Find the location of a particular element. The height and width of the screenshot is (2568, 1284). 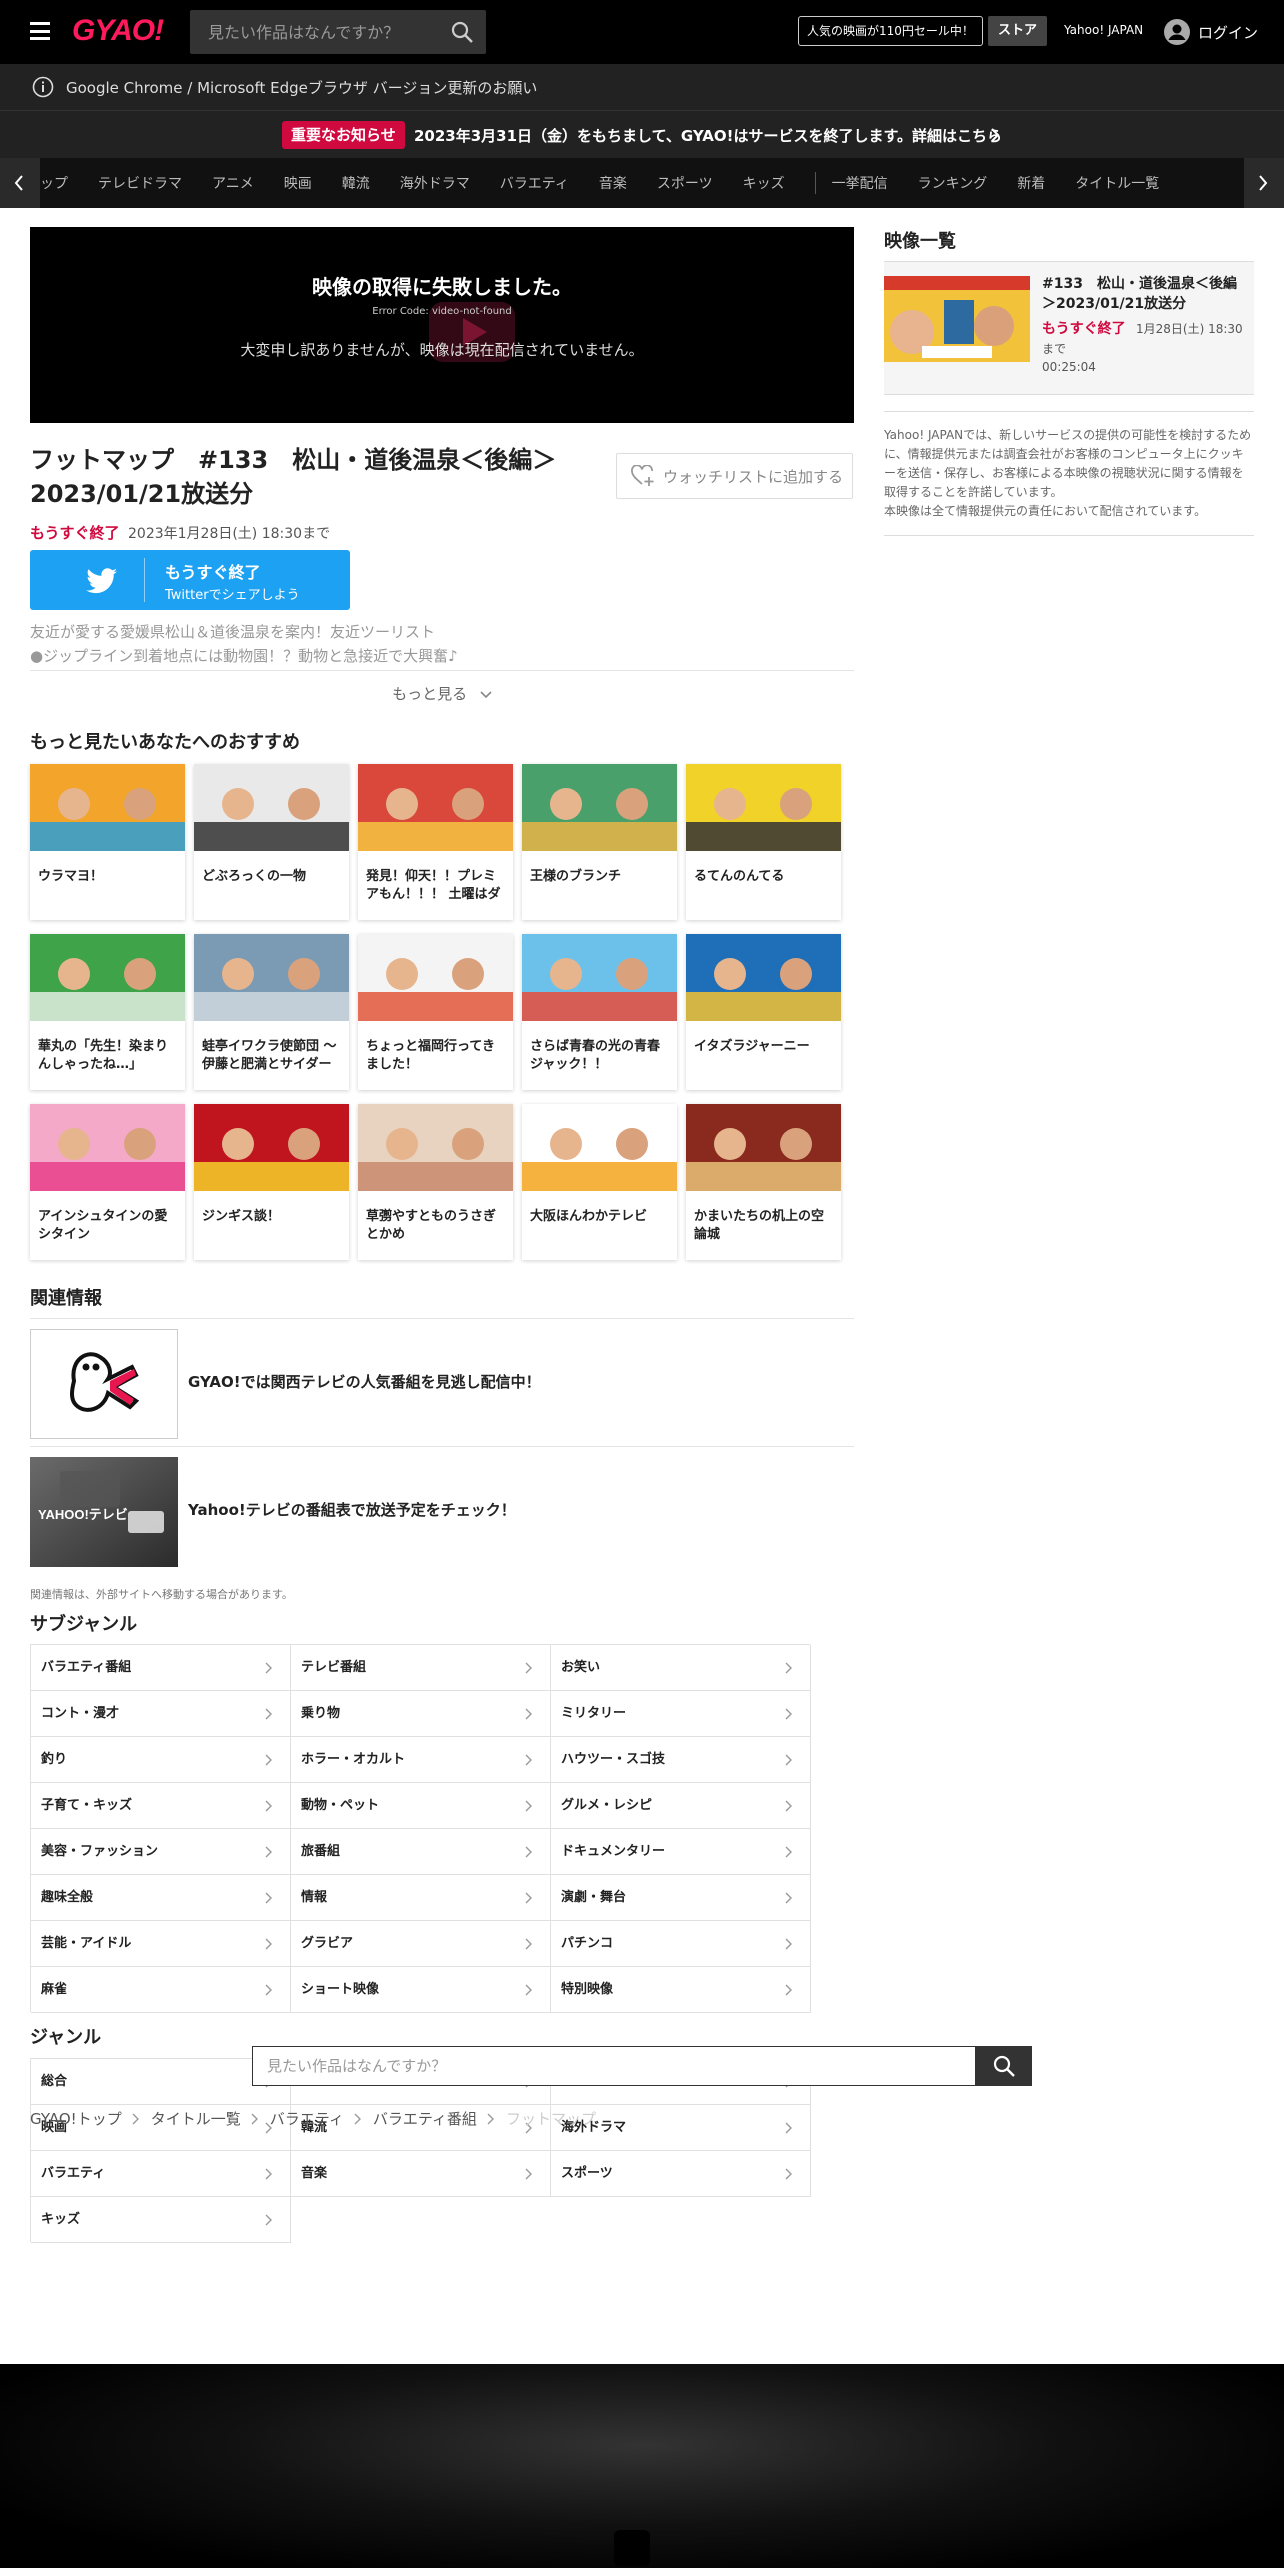

recommend-card: さらば青春の光の青春ジャック！！ is located at coordinates (599, 1012).